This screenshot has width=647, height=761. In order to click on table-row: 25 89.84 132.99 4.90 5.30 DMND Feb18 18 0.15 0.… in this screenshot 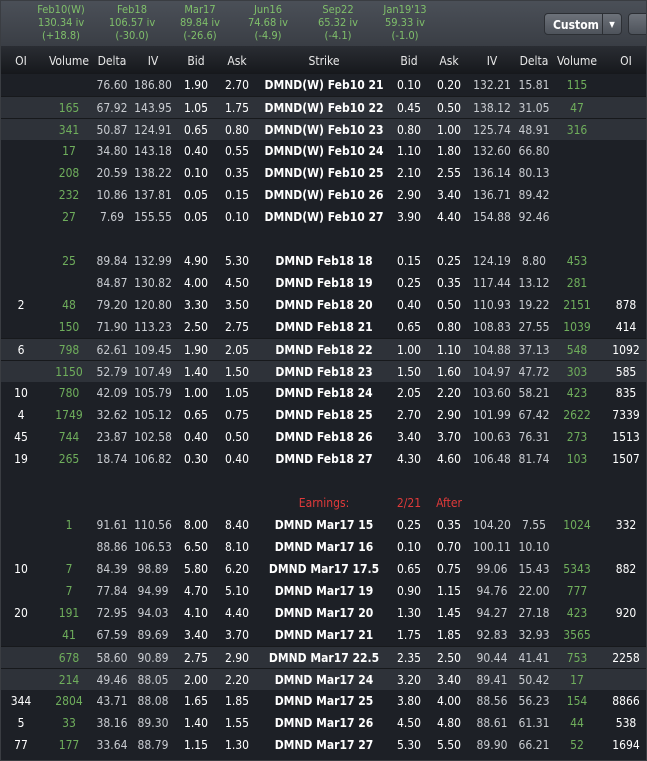, I will do `click(323, 261)`.